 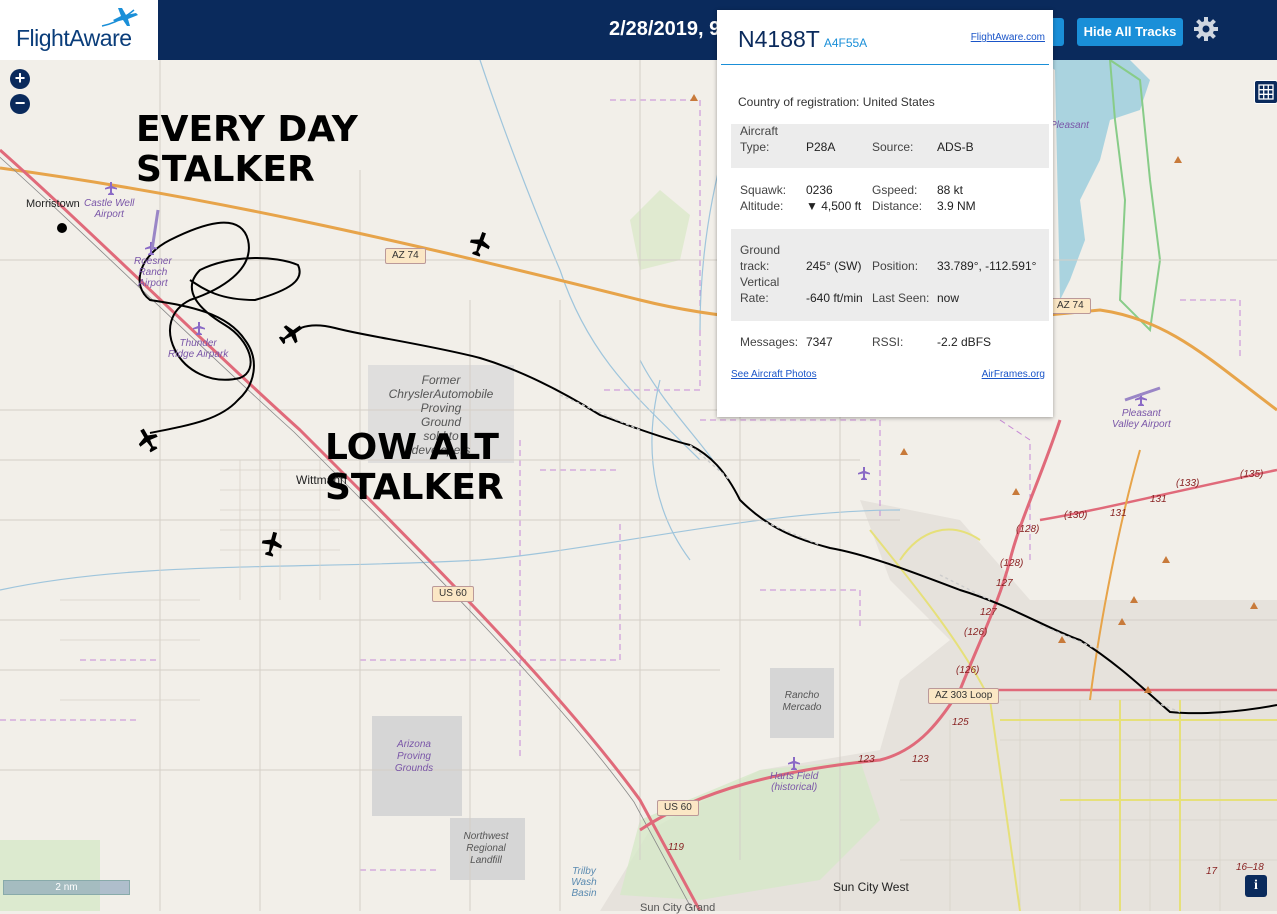 What do you see at coordinates (956, 206) in the screenshot?
I see `distance-value: 3.9 NM` at bounding box center [956, 206].